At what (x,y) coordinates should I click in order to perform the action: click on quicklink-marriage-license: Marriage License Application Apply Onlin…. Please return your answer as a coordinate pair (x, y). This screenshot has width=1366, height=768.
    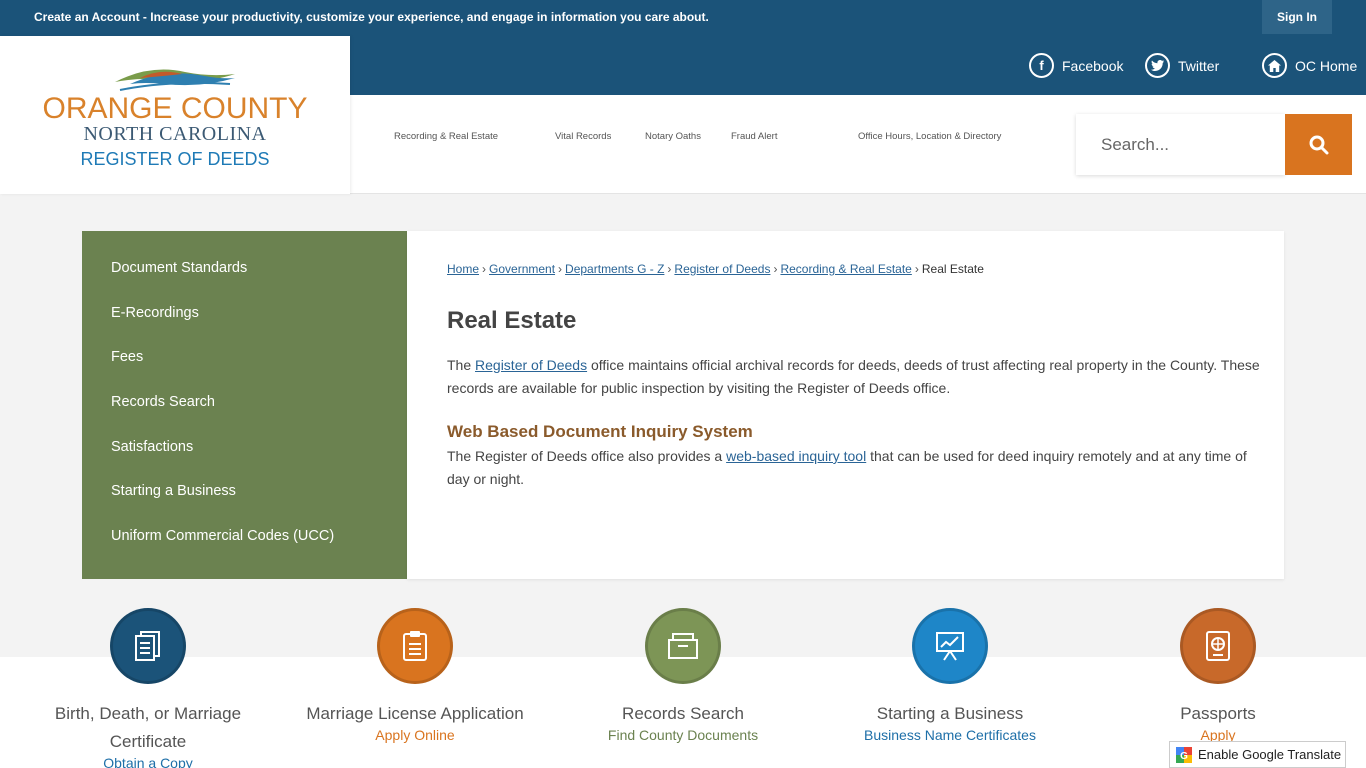
    Looking at the image, I should click on (415, 676).